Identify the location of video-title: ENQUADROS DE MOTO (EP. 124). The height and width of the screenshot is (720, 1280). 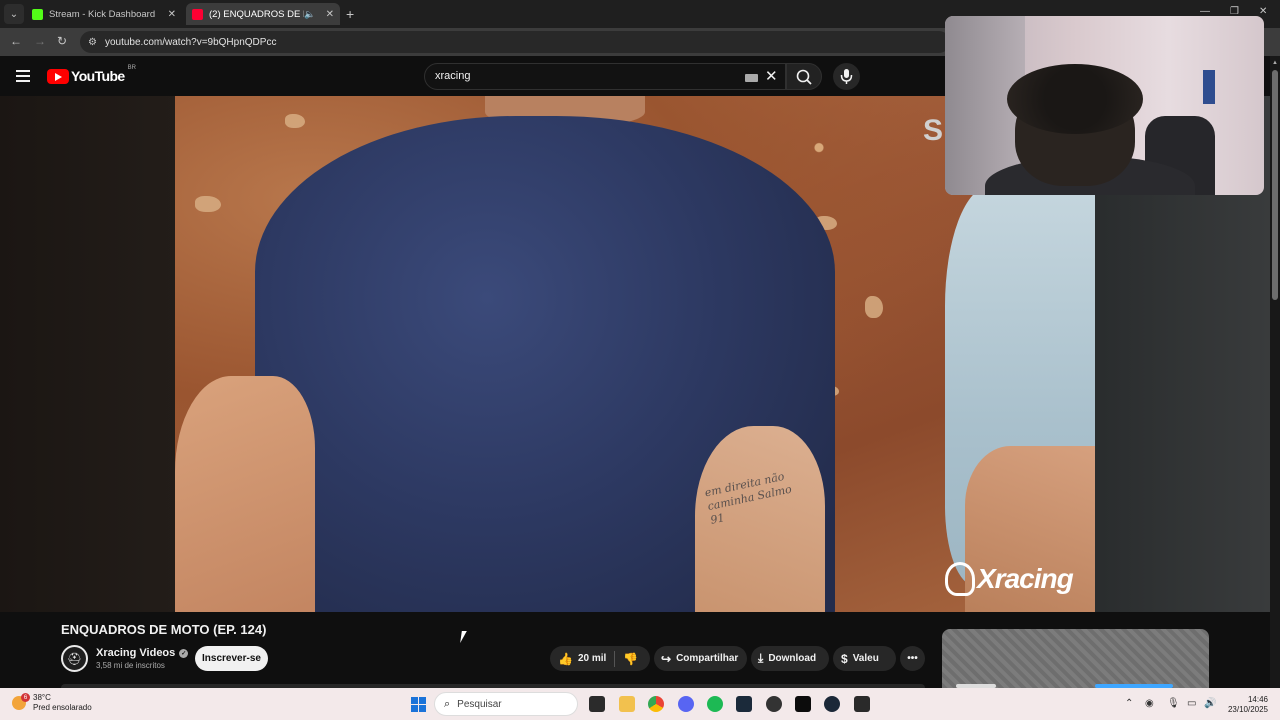
(164, 629).